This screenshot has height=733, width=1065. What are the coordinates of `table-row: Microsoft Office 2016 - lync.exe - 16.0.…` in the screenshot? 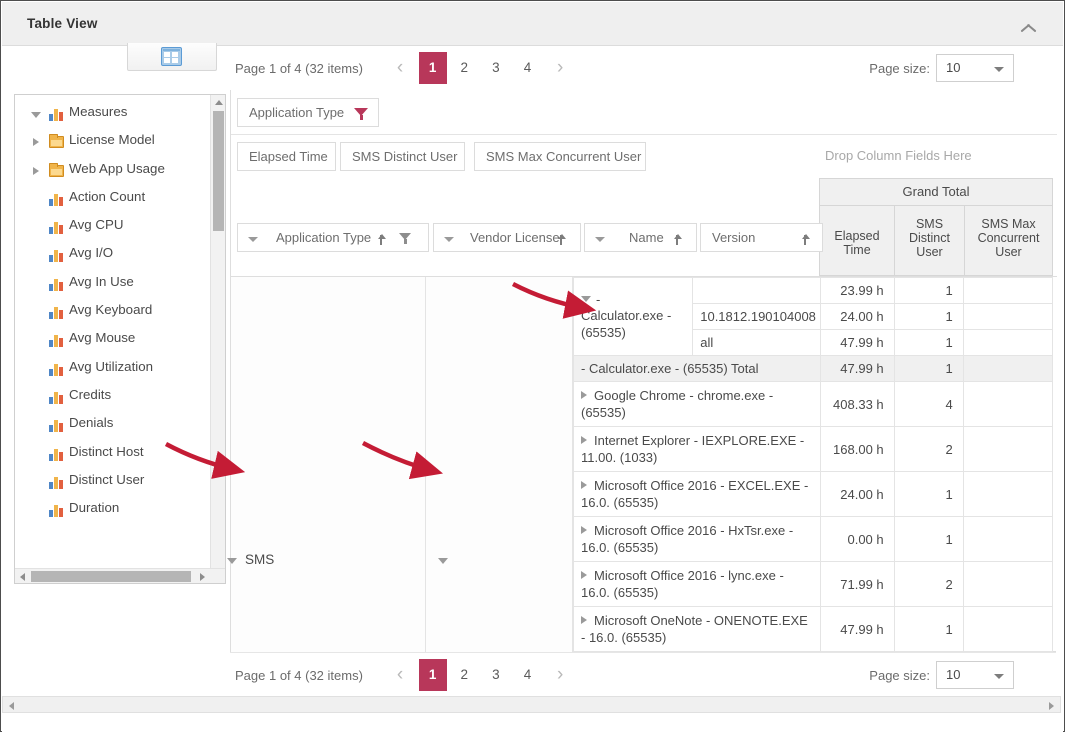 It's located at (813, 584).